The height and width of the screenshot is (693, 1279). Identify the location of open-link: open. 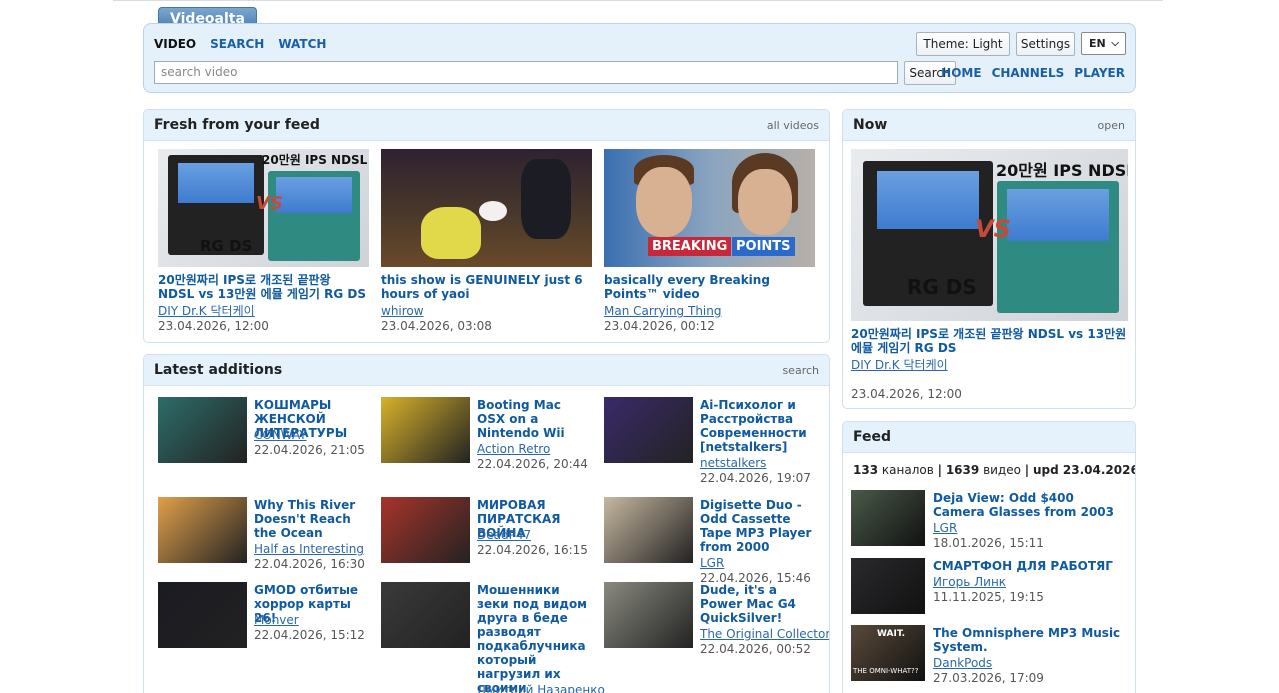
(1111, 125).